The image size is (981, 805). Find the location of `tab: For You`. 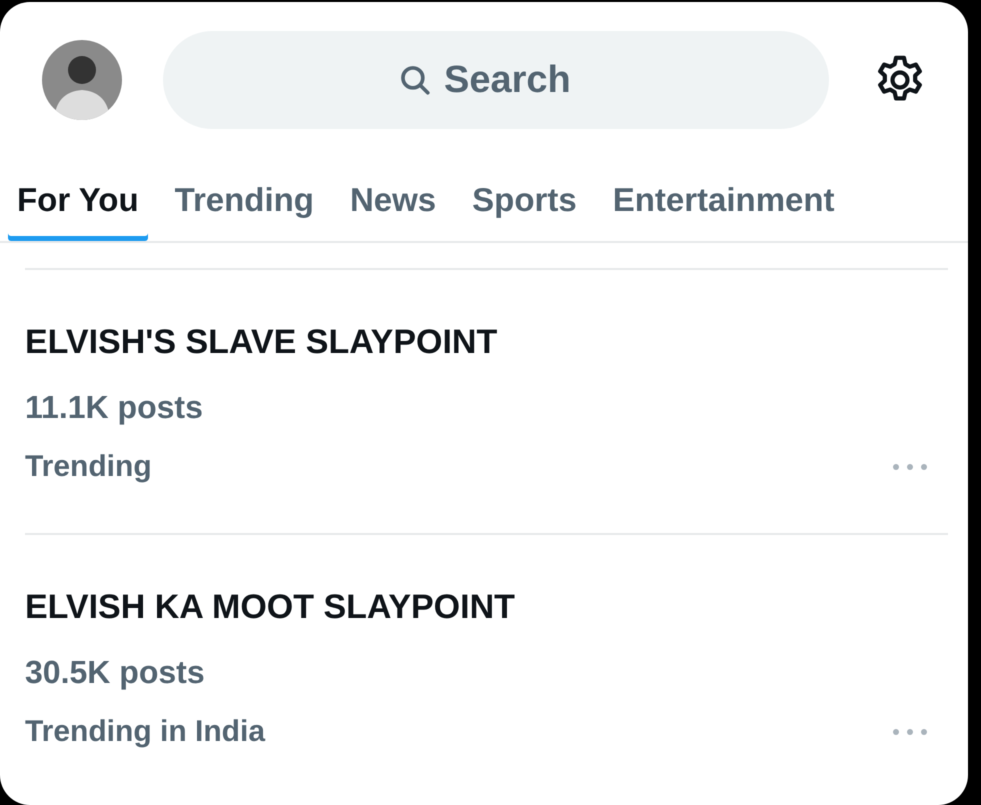

tab: For You is located at coordinates (78, 211).